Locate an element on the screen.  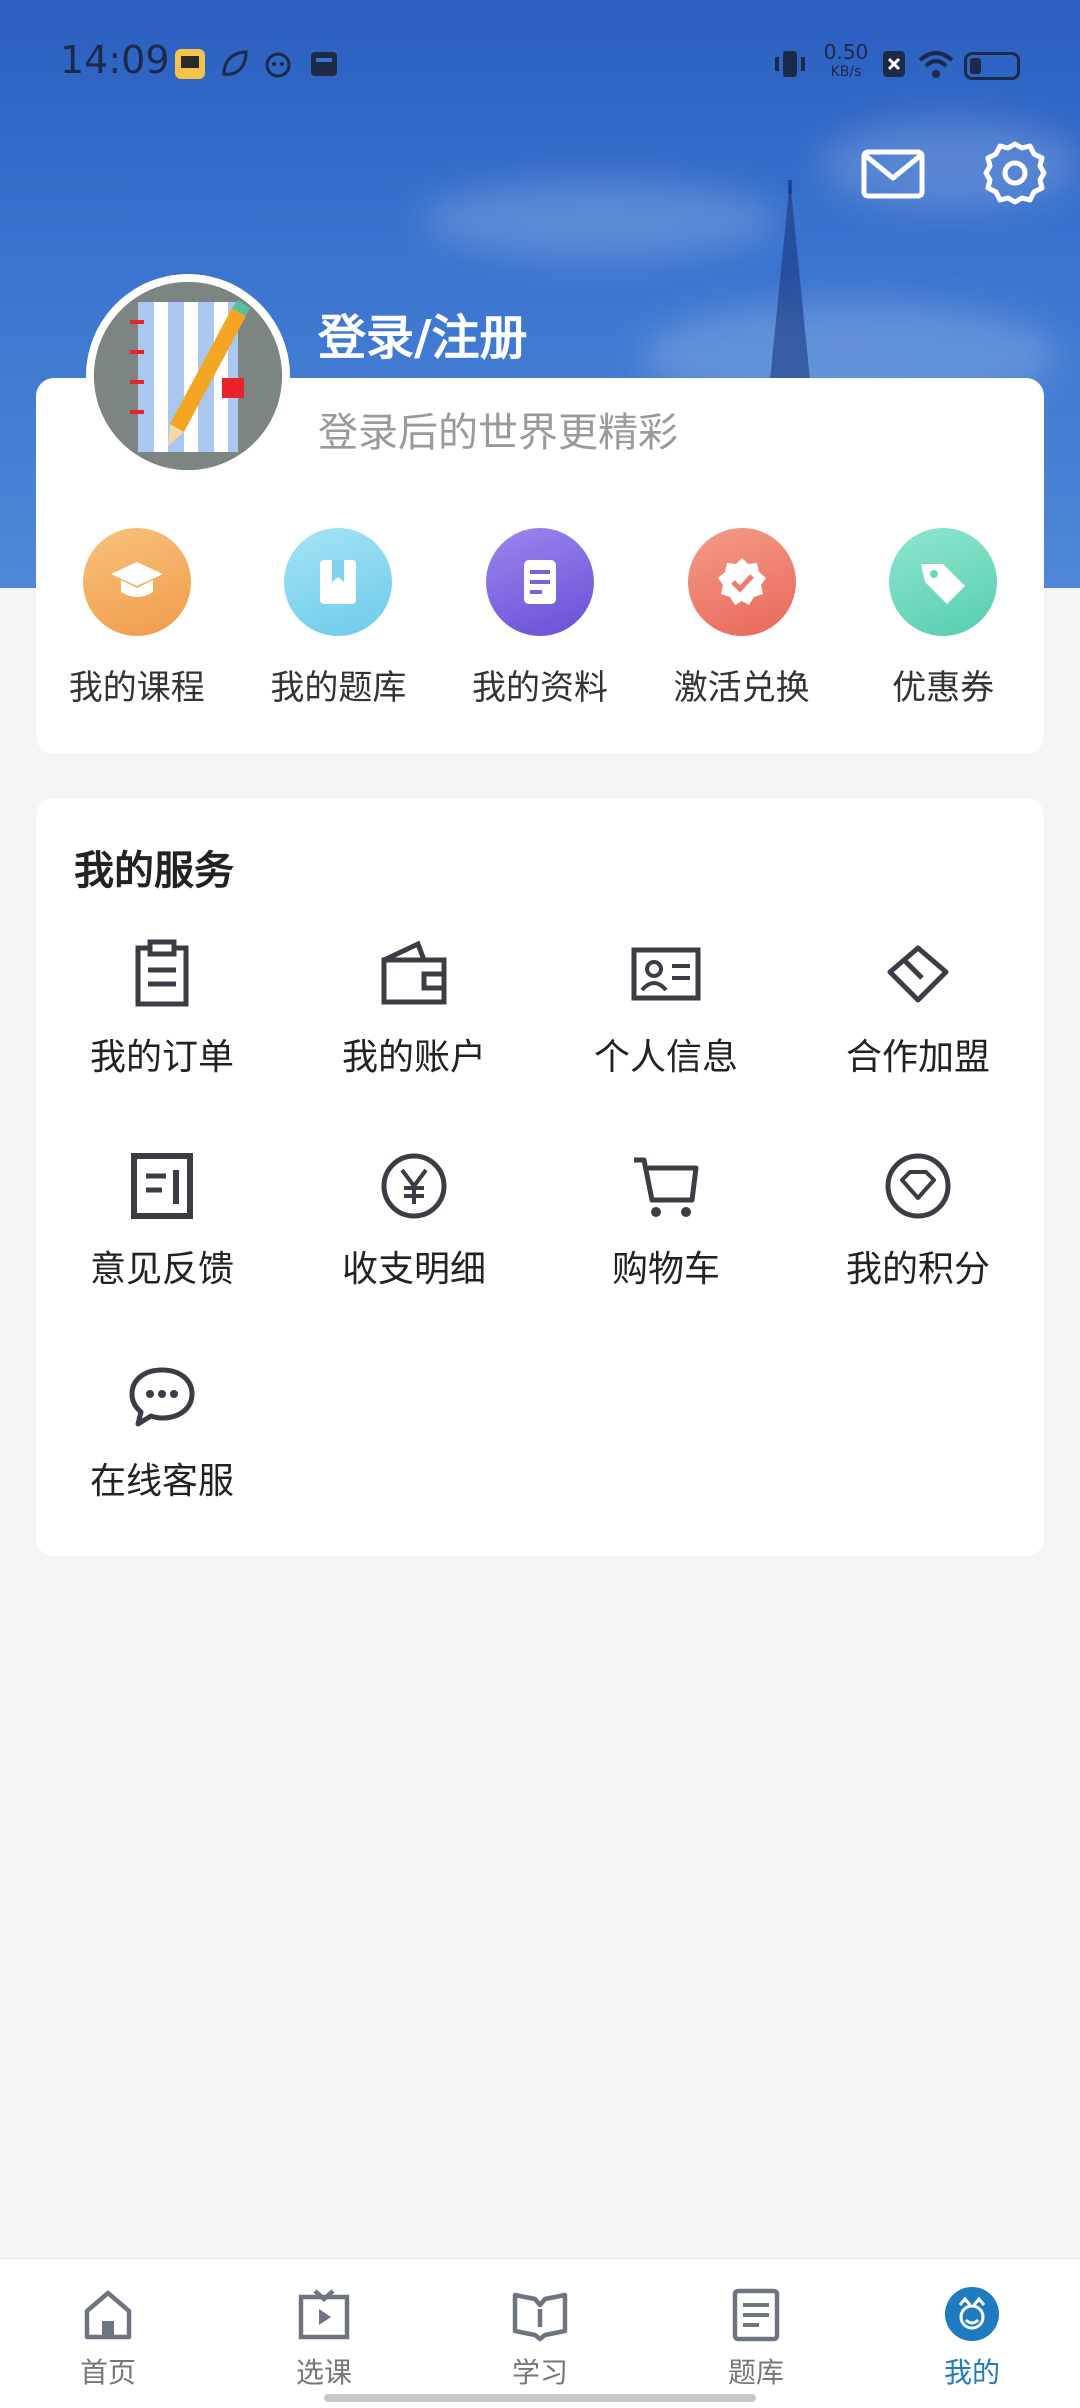
service-feedback: 意见反馈 is located at coordinates (162, 1256).